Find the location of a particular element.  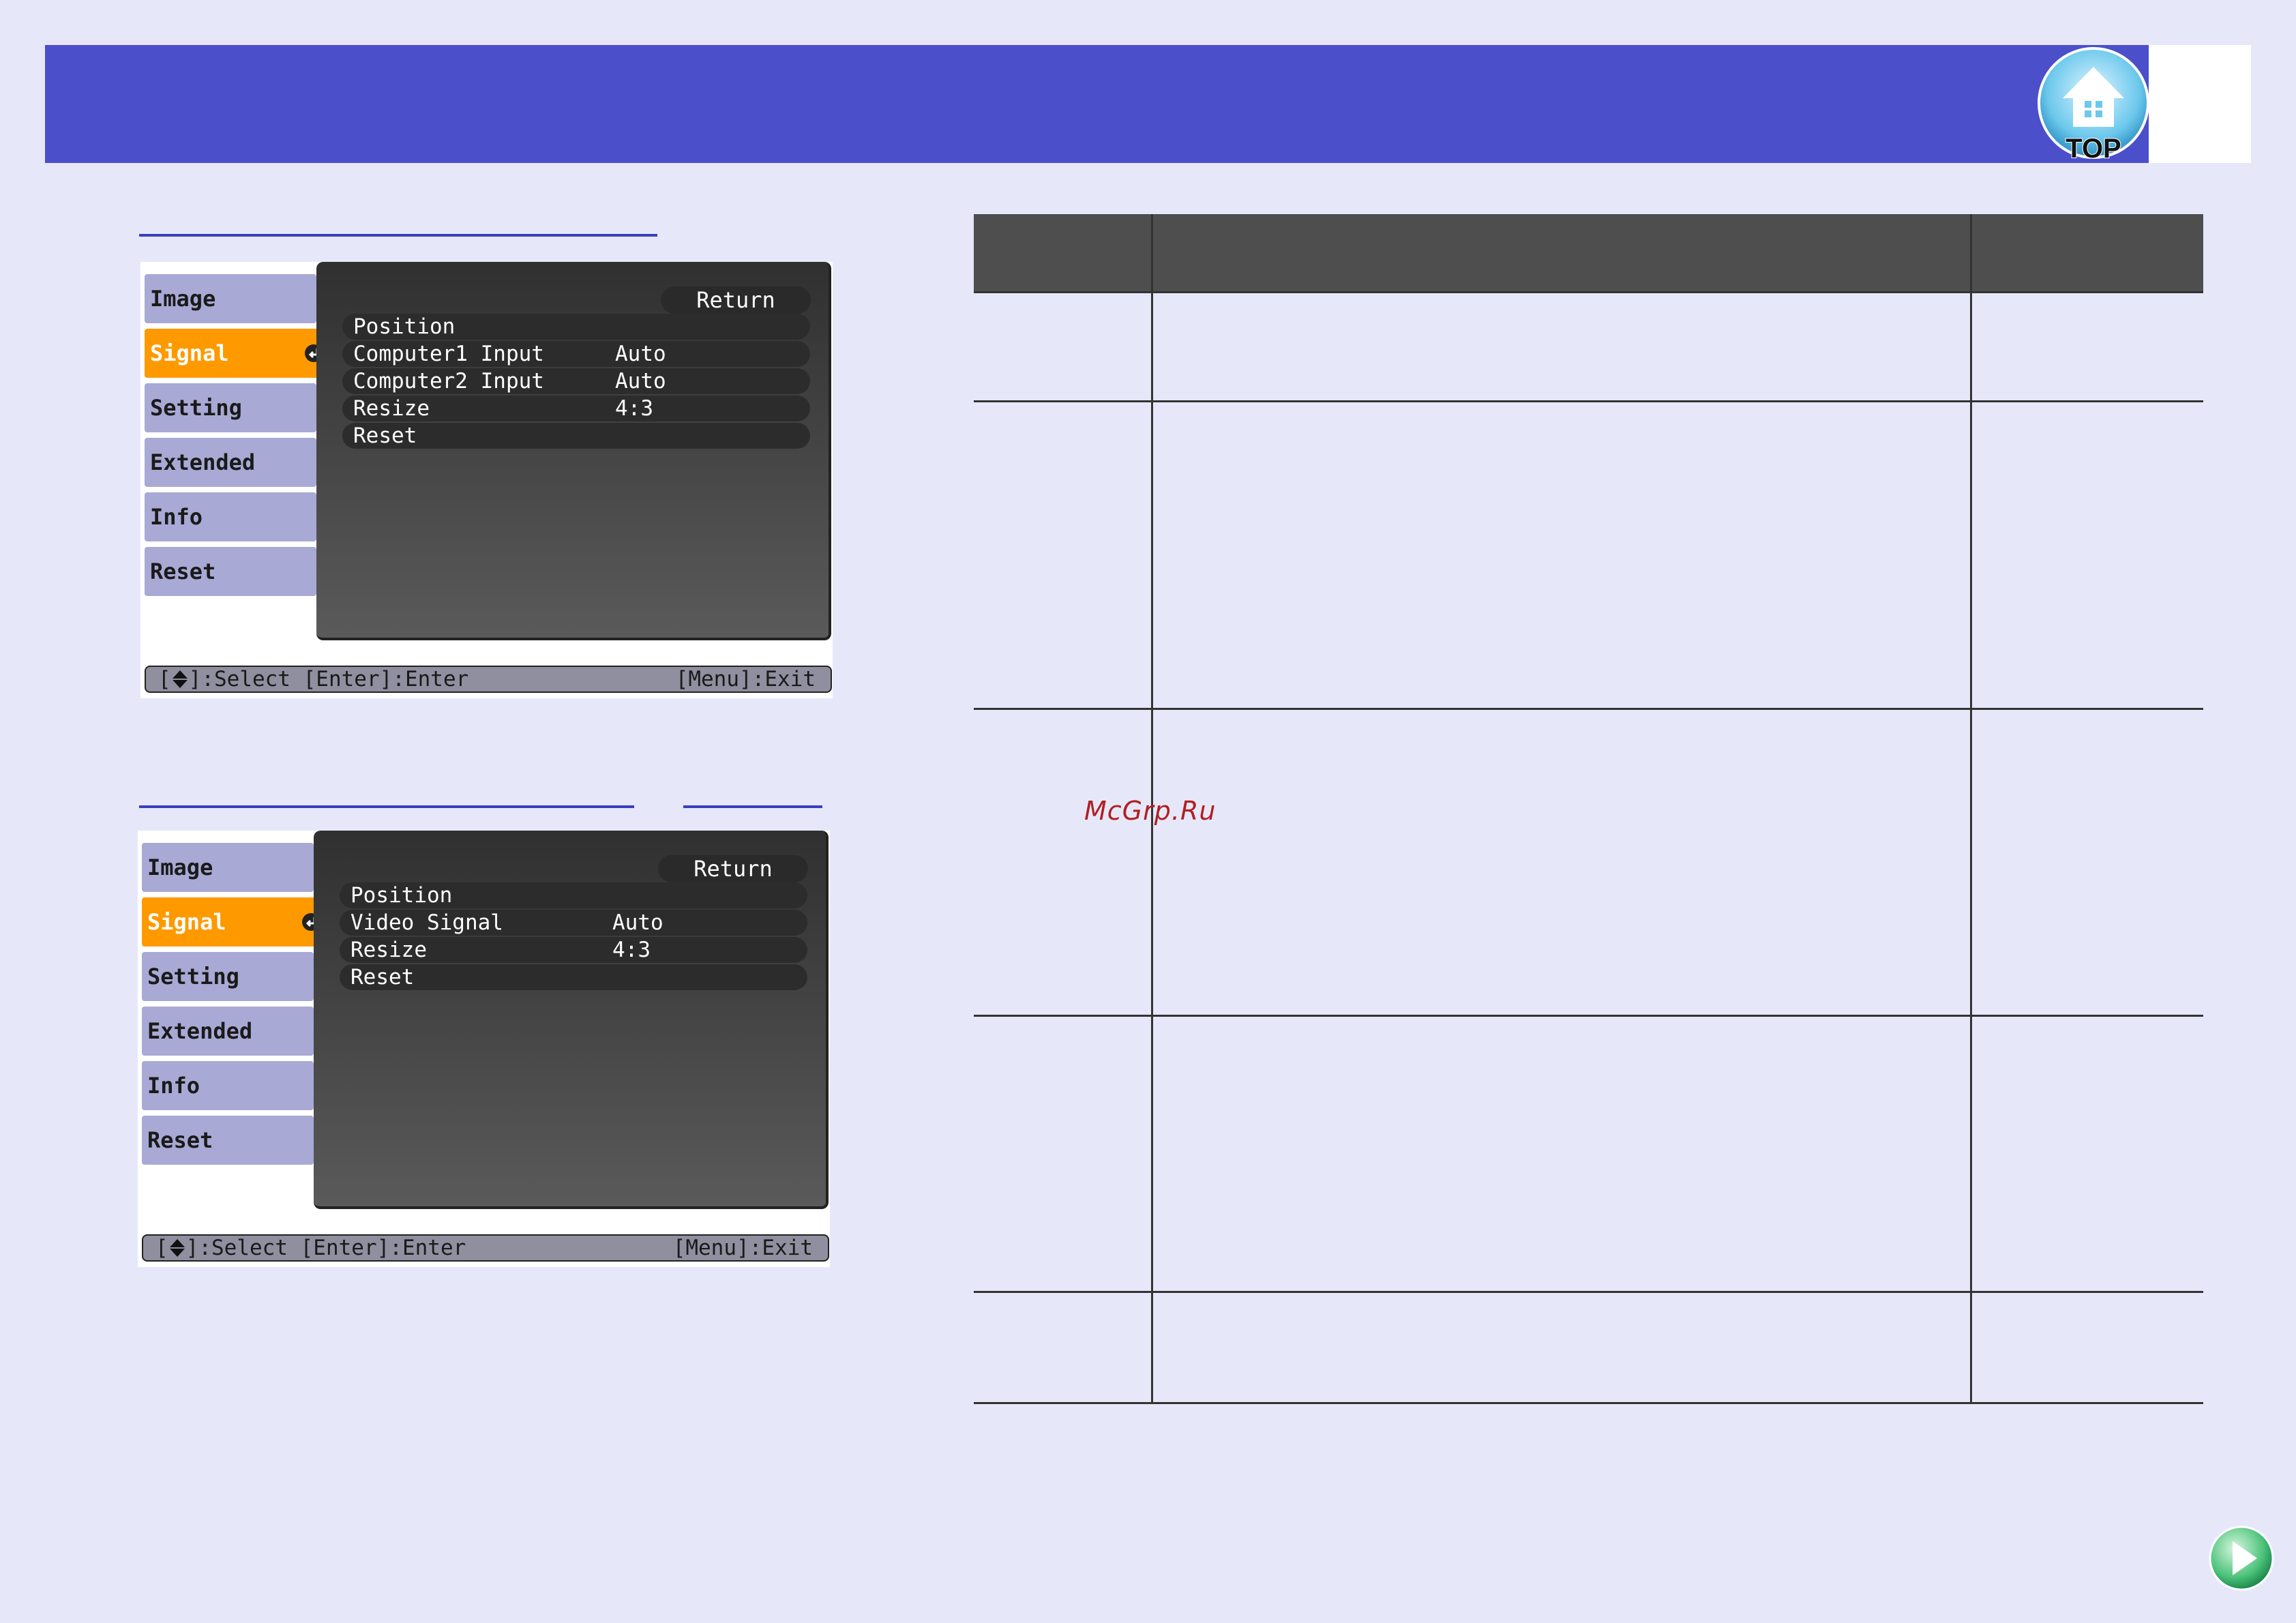

section-heading-line-link is located at coordinates (753, 806).